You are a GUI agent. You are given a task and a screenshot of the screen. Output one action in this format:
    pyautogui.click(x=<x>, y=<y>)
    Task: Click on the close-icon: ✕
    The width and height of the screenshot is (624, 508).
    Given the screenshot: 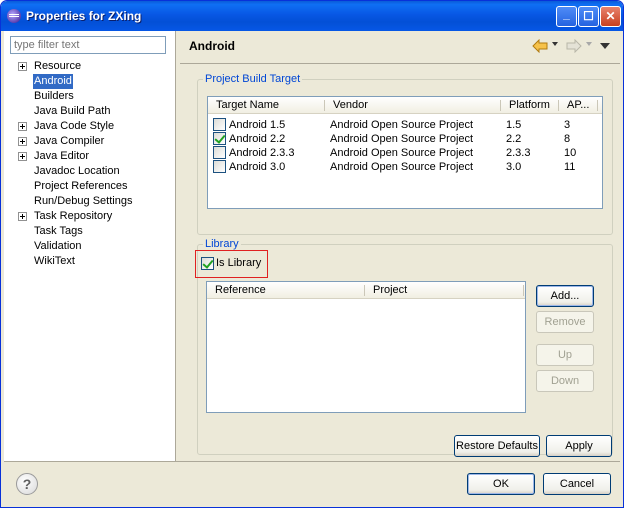 What is the action you would take?
    pyautogui.click(x=610, y=16)
    